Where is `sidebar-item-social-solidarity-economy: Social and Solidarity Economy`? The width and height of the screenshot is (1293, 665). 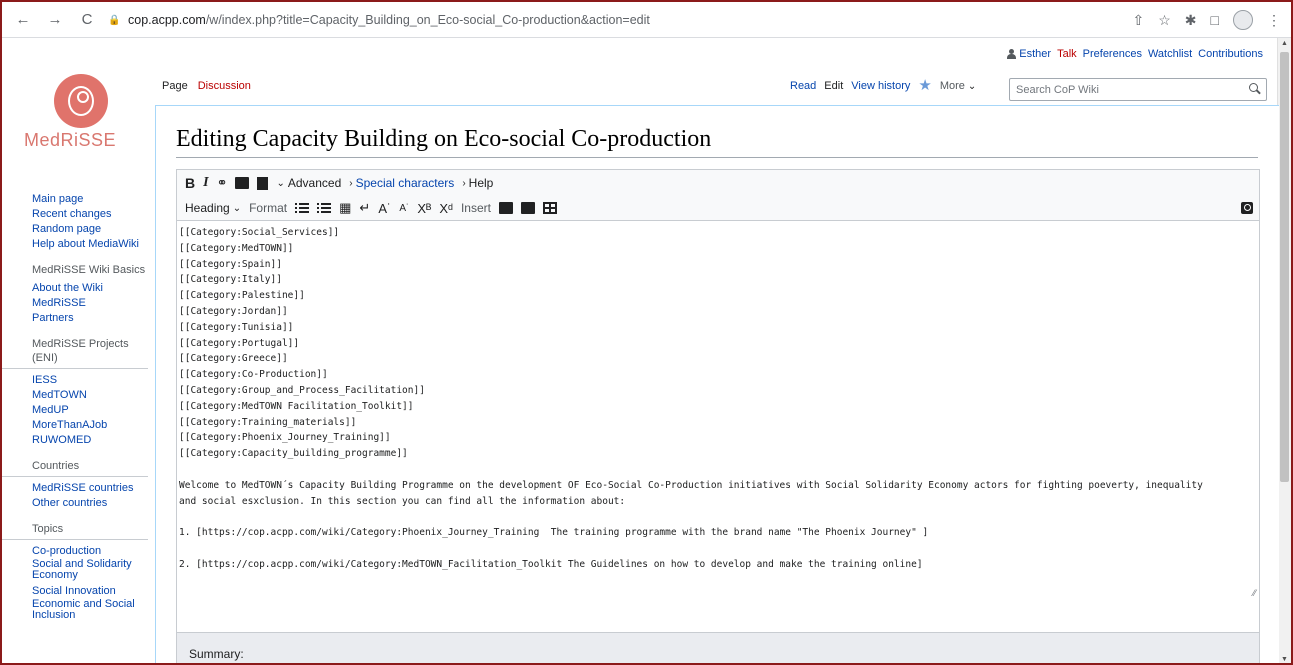
sidebar-item-social-solidarity-economy: Social and Solidarity Economy is located at coordinates (77, 570).